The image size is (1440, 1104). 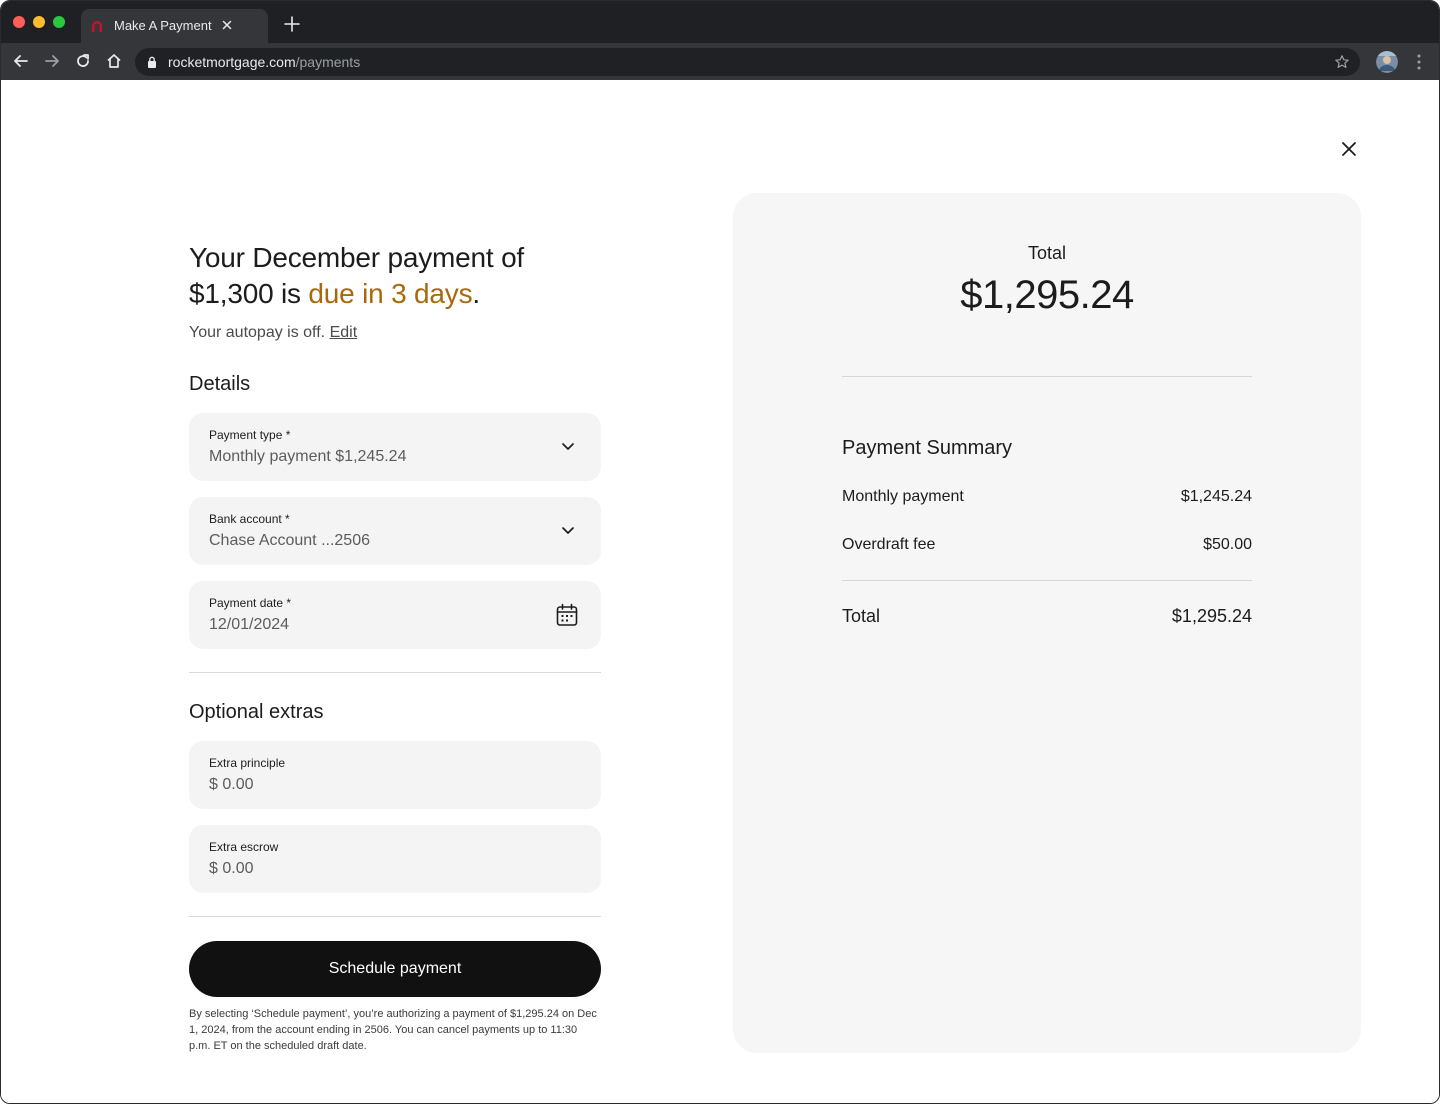 I want to click on maximize-window-button, so click(x=59, y=22).